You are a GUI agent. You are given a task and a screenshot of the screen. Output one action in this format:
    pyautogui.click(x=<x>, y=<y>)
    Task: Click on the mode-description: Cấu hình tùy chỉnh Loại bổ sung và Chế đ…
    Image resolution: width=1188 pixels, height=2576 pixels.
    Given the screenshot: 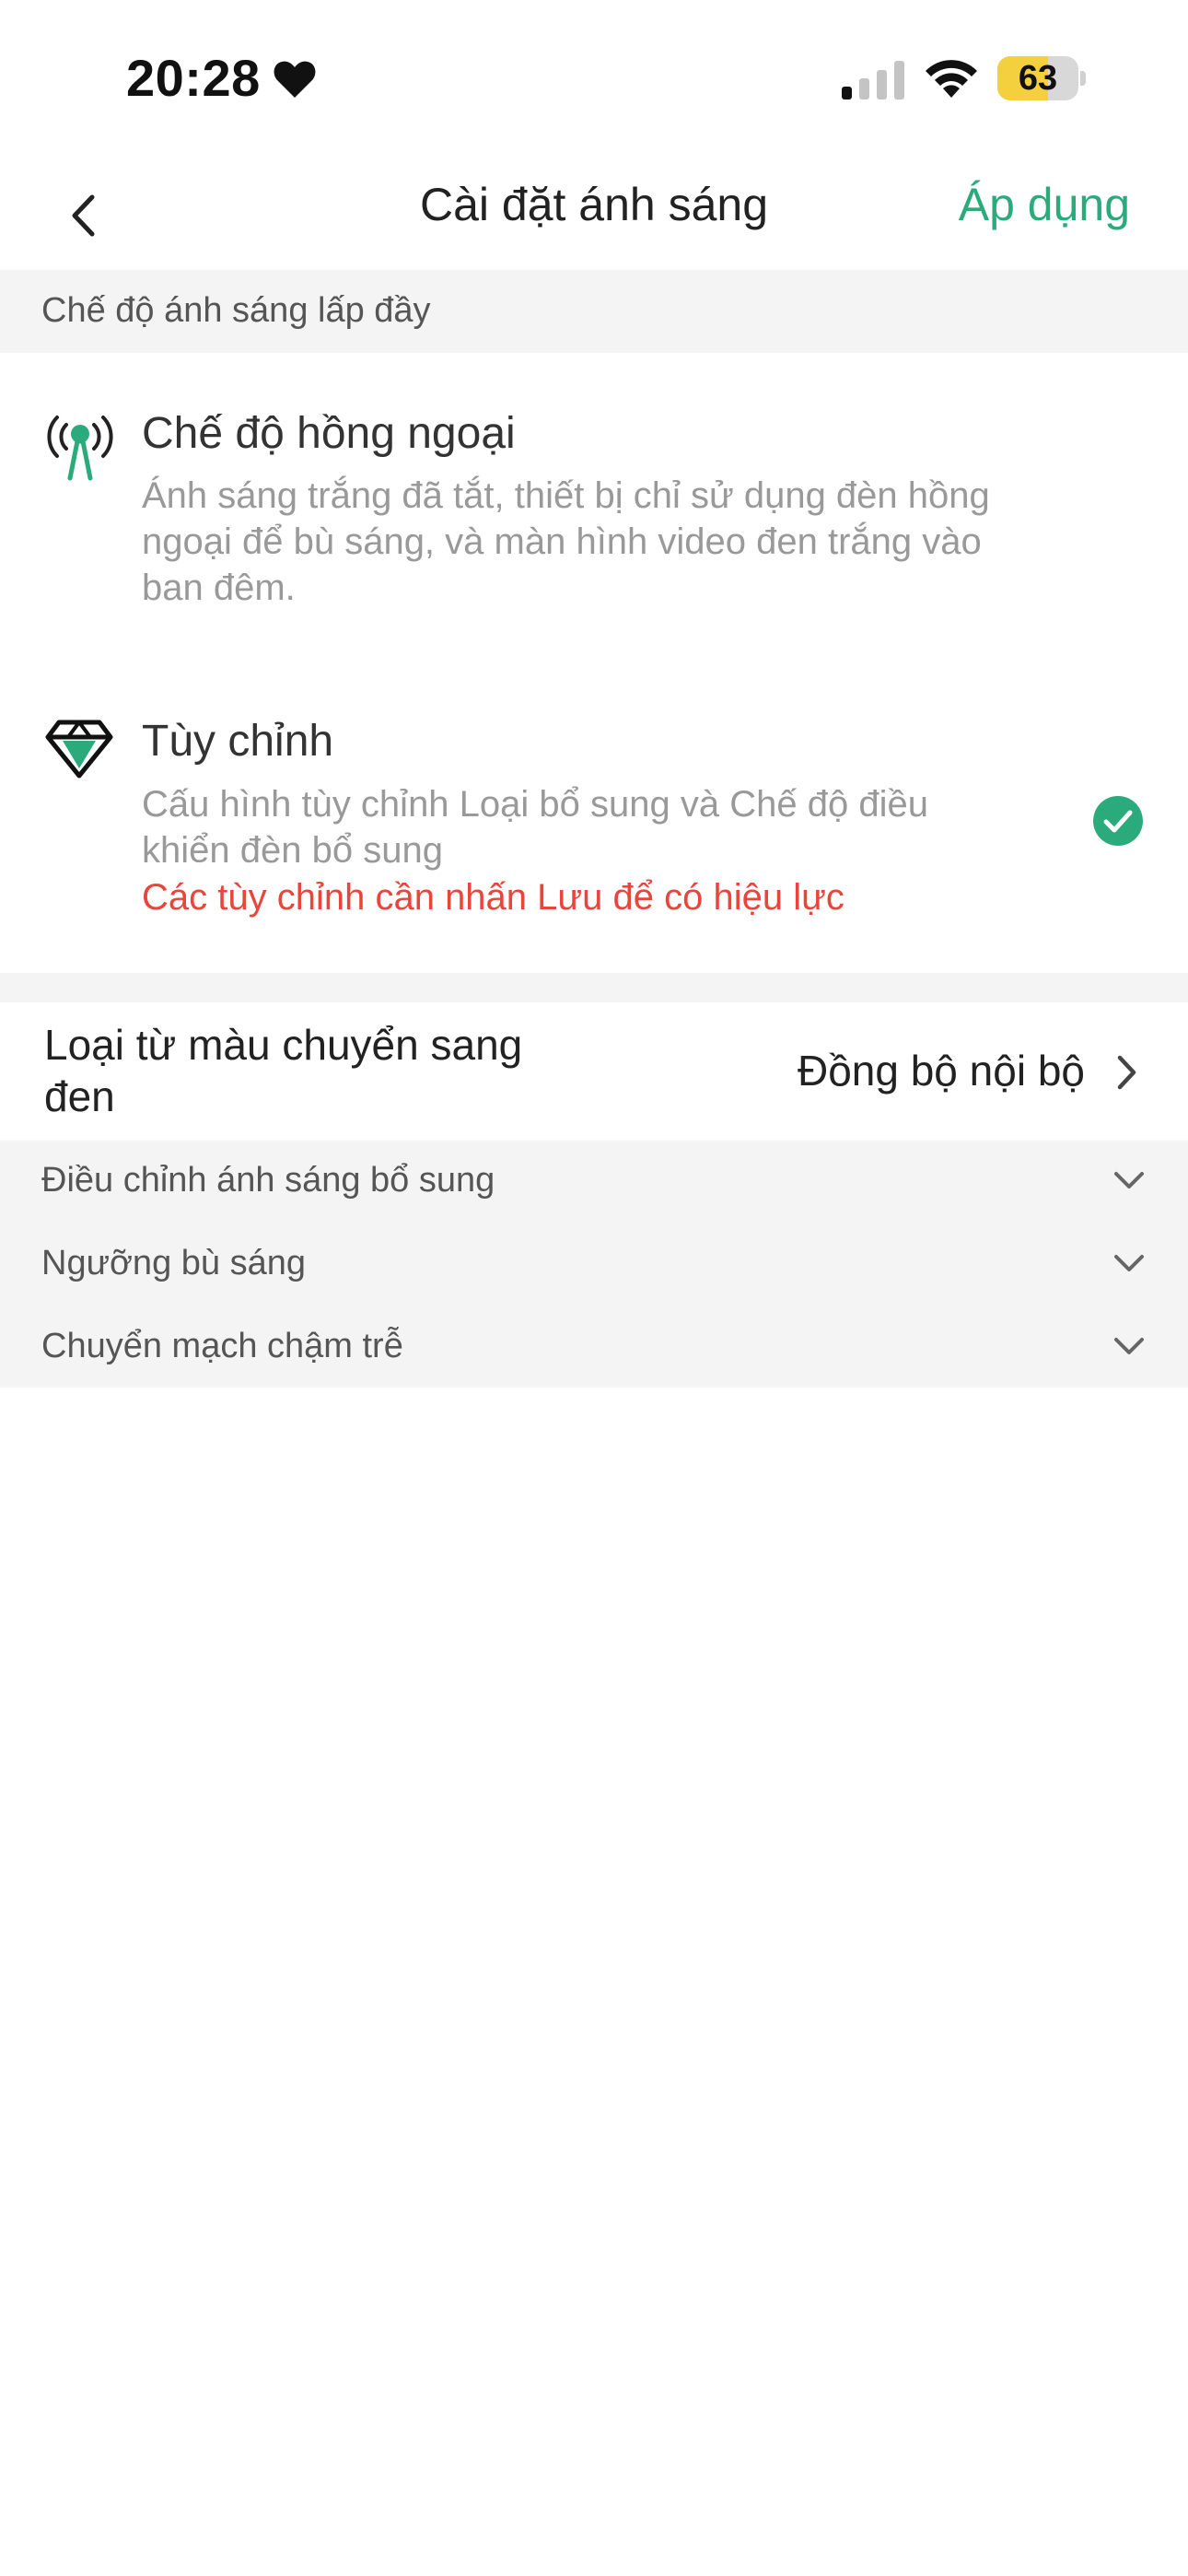 What is the action you would take?
    pyautogui.click(x=535, y=827)
    